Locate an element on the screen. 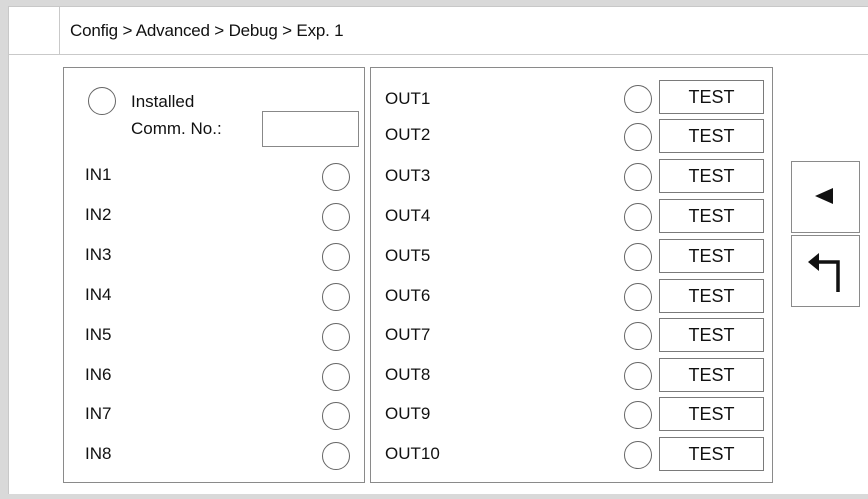 This screenshot has width=868, height=499. test-button-out6: TEST is located at coordinates (711, 296).